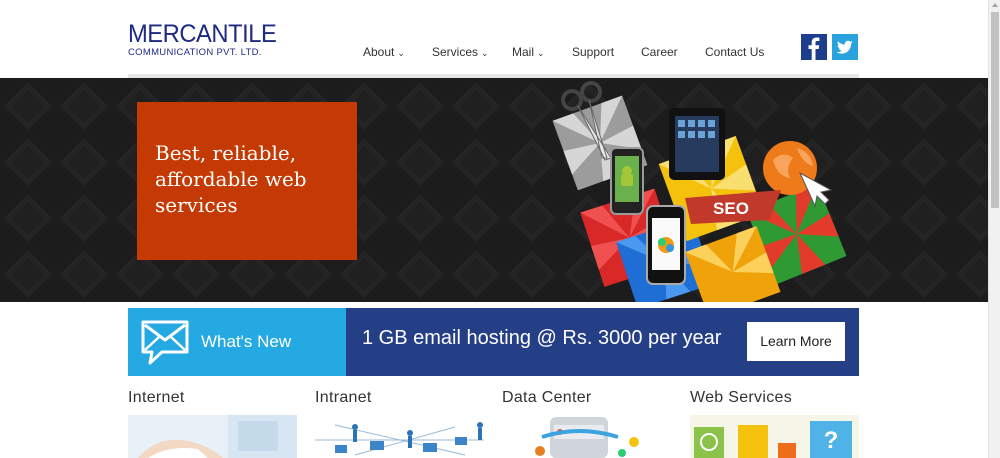  Describe the element at coordinates (995, 5) in the screenshot. I see `scroll-up-arrow-icon` at that location.